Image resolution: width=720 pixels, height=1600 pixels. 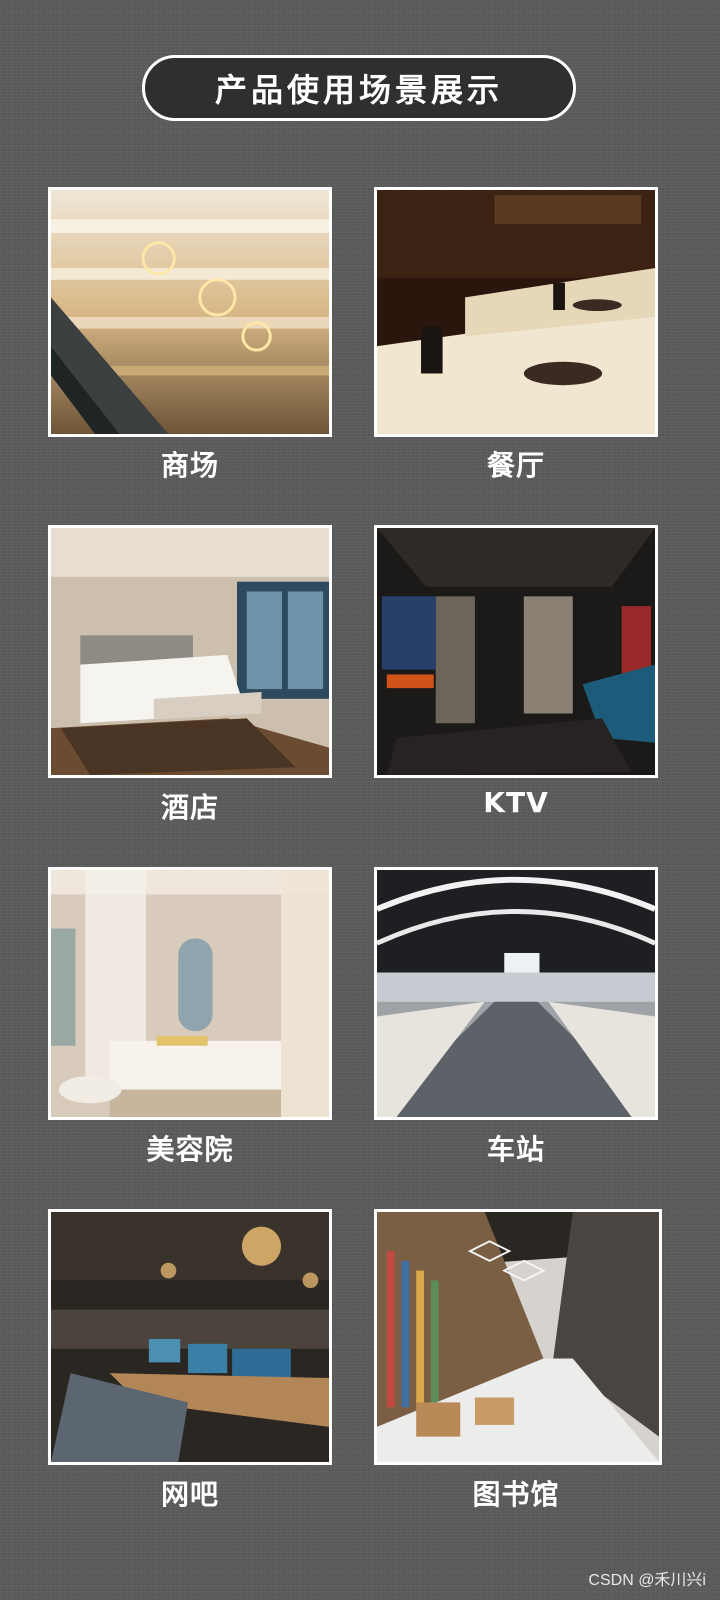 I want to click on scene-label-restaurant: 餐厅, so click(x=515, y=465).